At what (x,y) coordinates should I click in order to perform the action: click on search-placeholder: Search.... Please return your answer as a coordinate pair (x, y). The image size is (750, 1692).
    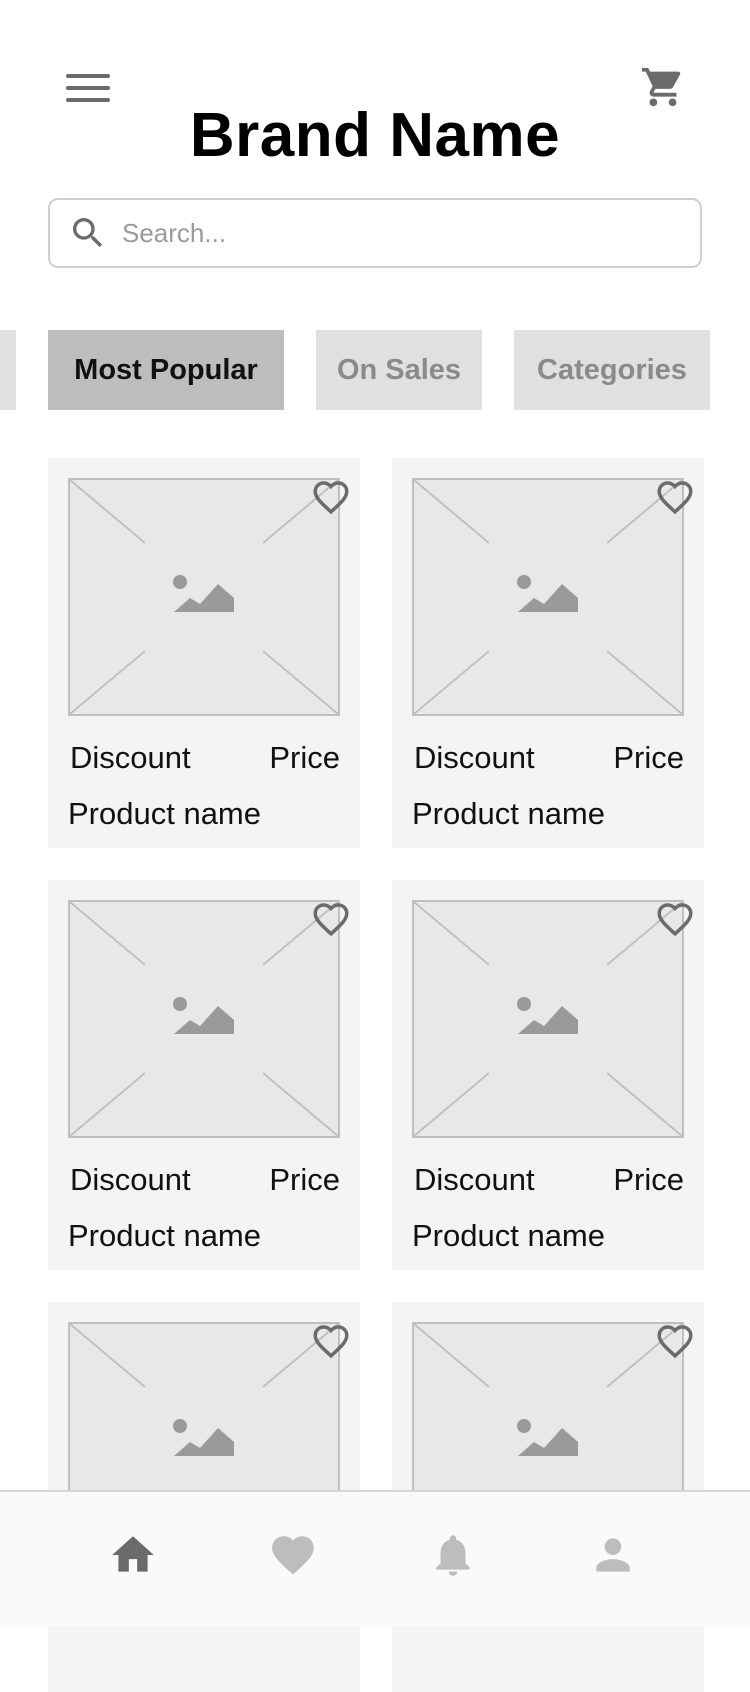
    Looking at the image, I should click on (174, 232).